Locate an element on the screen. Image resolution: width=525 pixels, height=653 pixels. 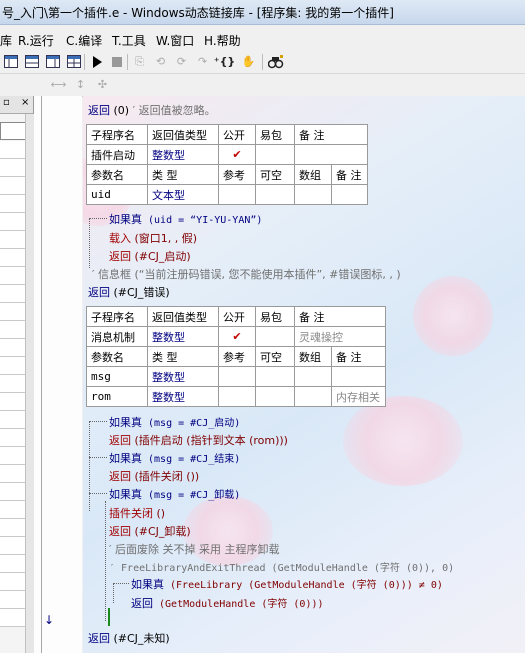
table-row: 插件启动 整数型 ✔ is located at coordinates (227, 154).